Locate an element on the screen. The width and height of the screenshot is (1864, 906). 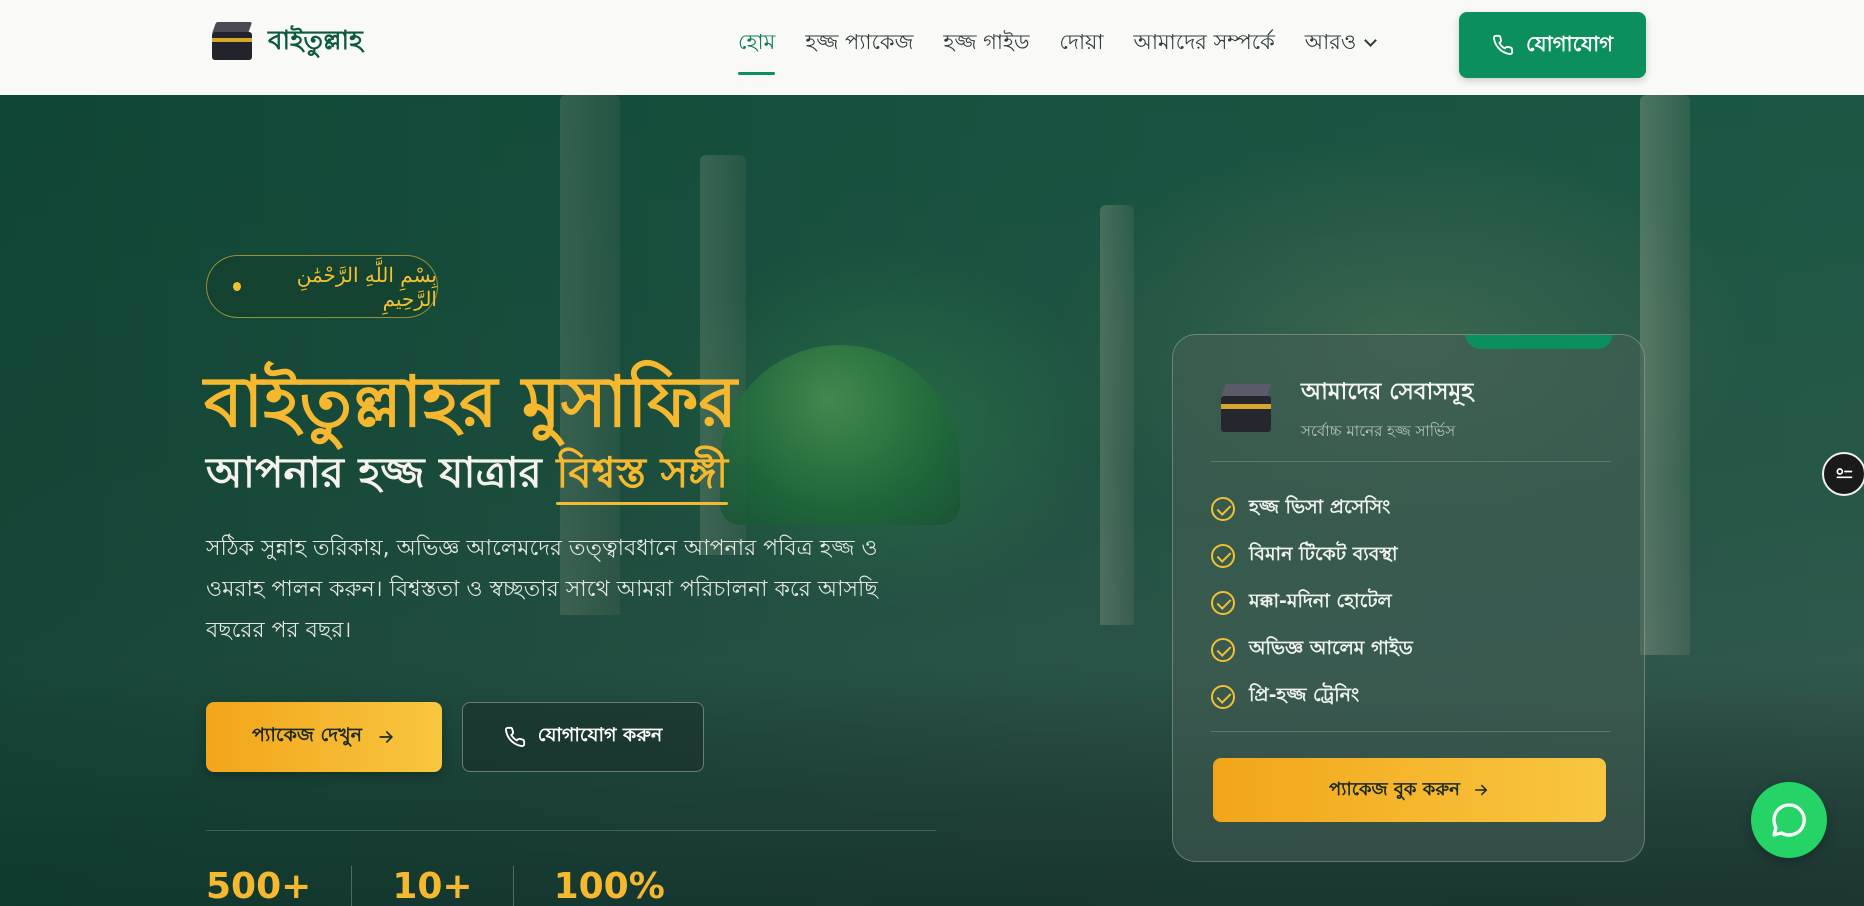
card-tab-accent is located at coordinates (1539, 342).